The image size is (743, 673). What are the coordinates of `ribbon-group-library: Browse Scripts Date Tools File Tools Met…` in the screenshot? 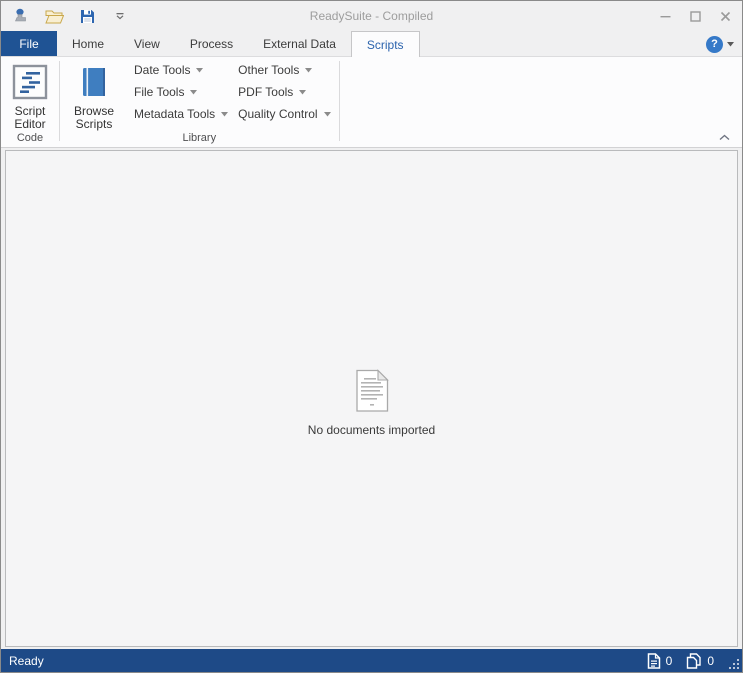 It's located at (199, 102).